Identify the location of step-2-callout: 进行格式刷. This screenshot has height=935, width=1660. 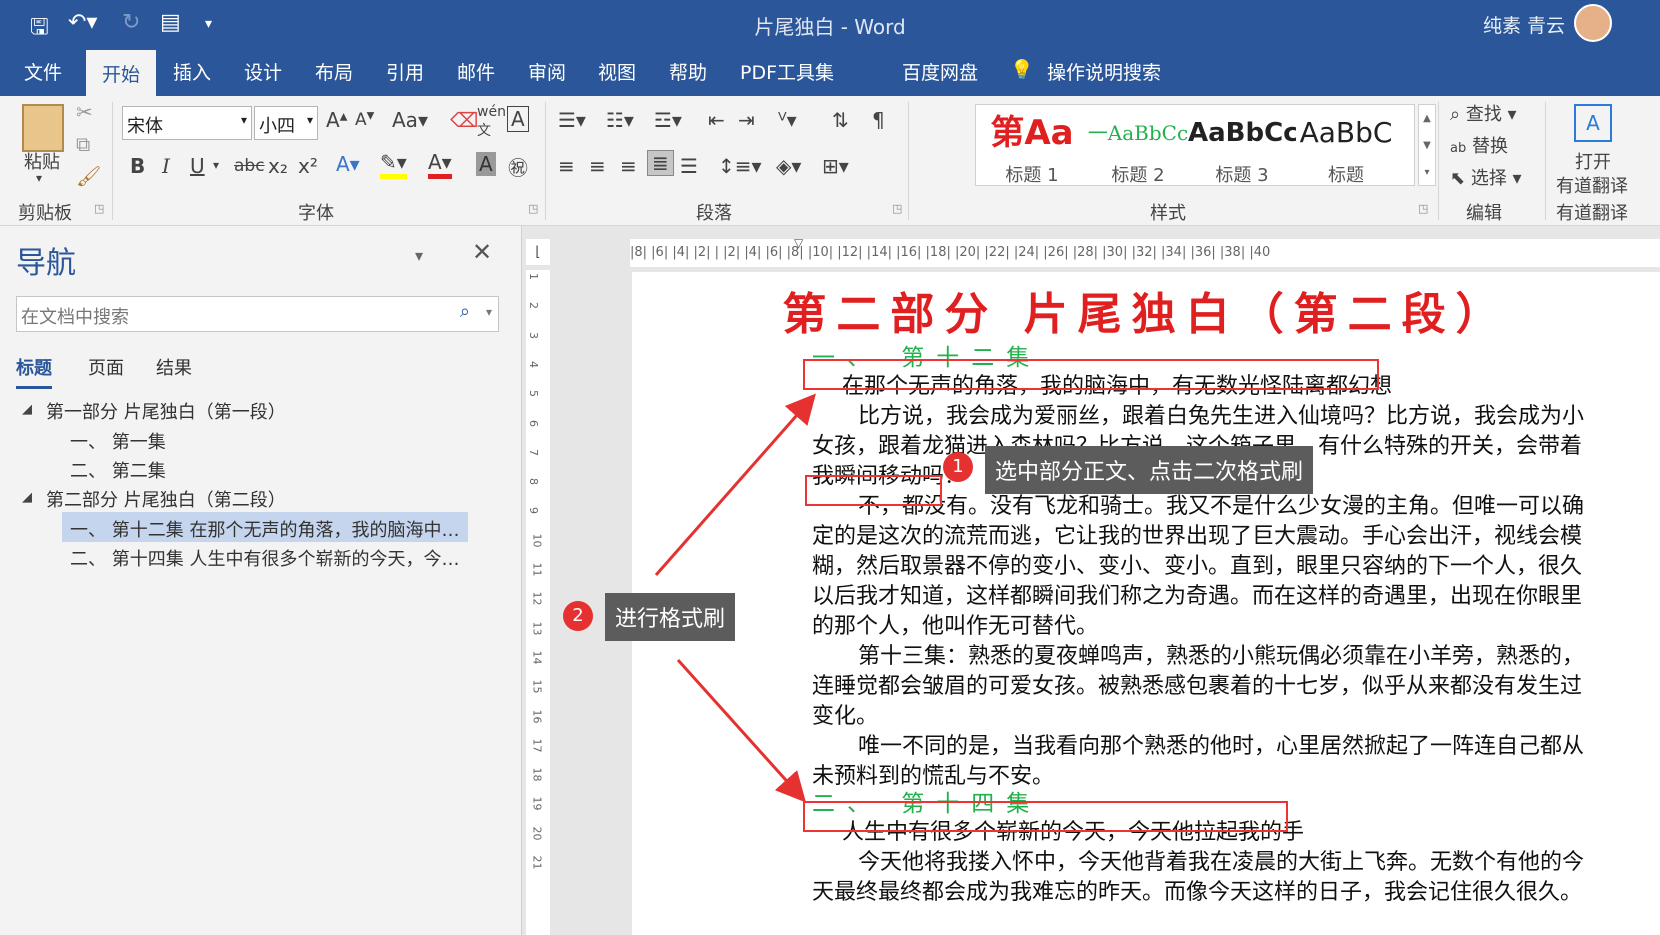
(670, 617).